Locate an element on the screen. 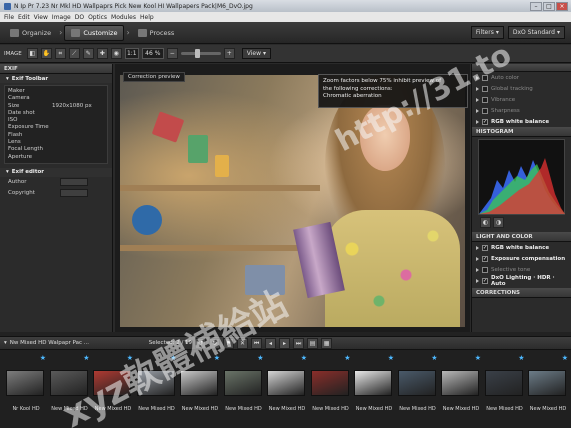 Image resolution: width=571 pixels, height=428 pixels. last-image-icon: ⏭ is located at coordinates (299, 343).